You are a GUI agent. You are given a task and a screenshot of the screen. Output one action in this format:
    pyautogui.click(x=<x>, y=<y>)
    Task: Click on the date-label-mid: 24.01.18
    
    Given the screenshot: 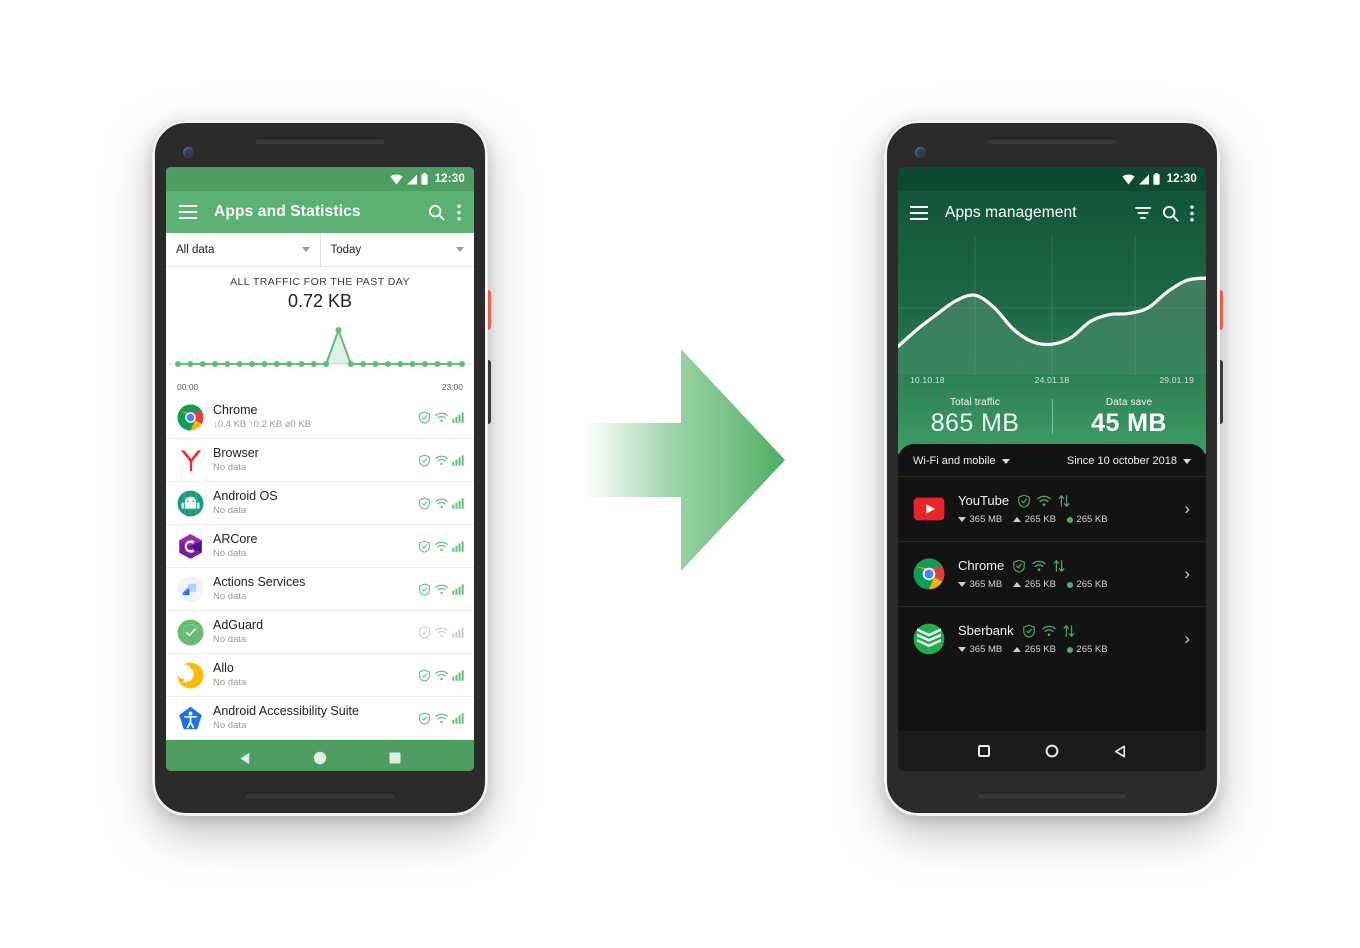 What is the action you would take?
    pyautogui.click(x=1052, y=380)
    